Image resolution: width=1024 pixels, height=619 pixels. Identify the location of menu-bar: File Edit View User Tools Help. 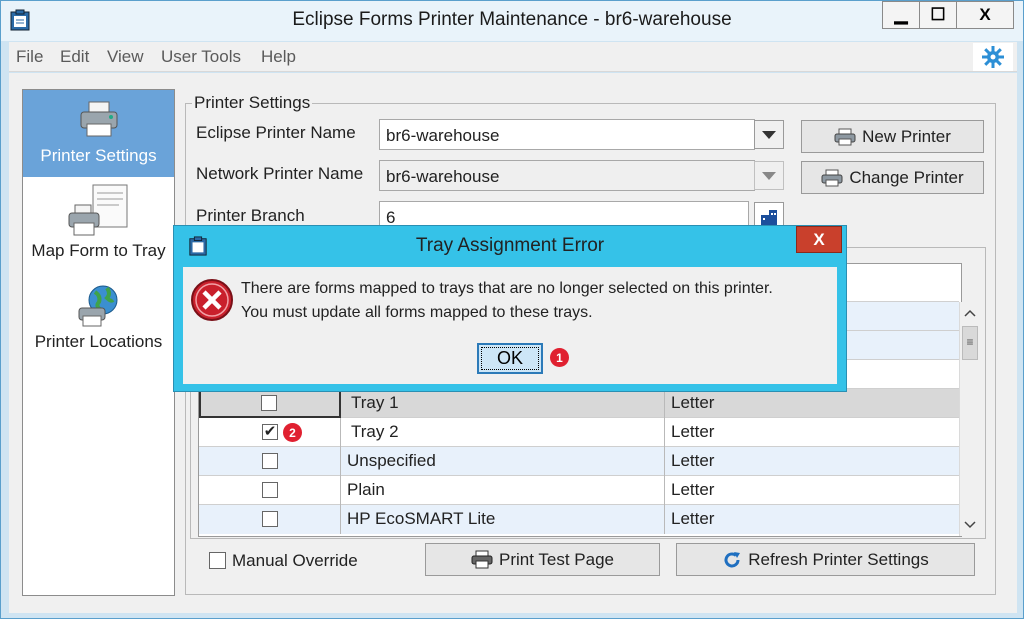
(513, 57).